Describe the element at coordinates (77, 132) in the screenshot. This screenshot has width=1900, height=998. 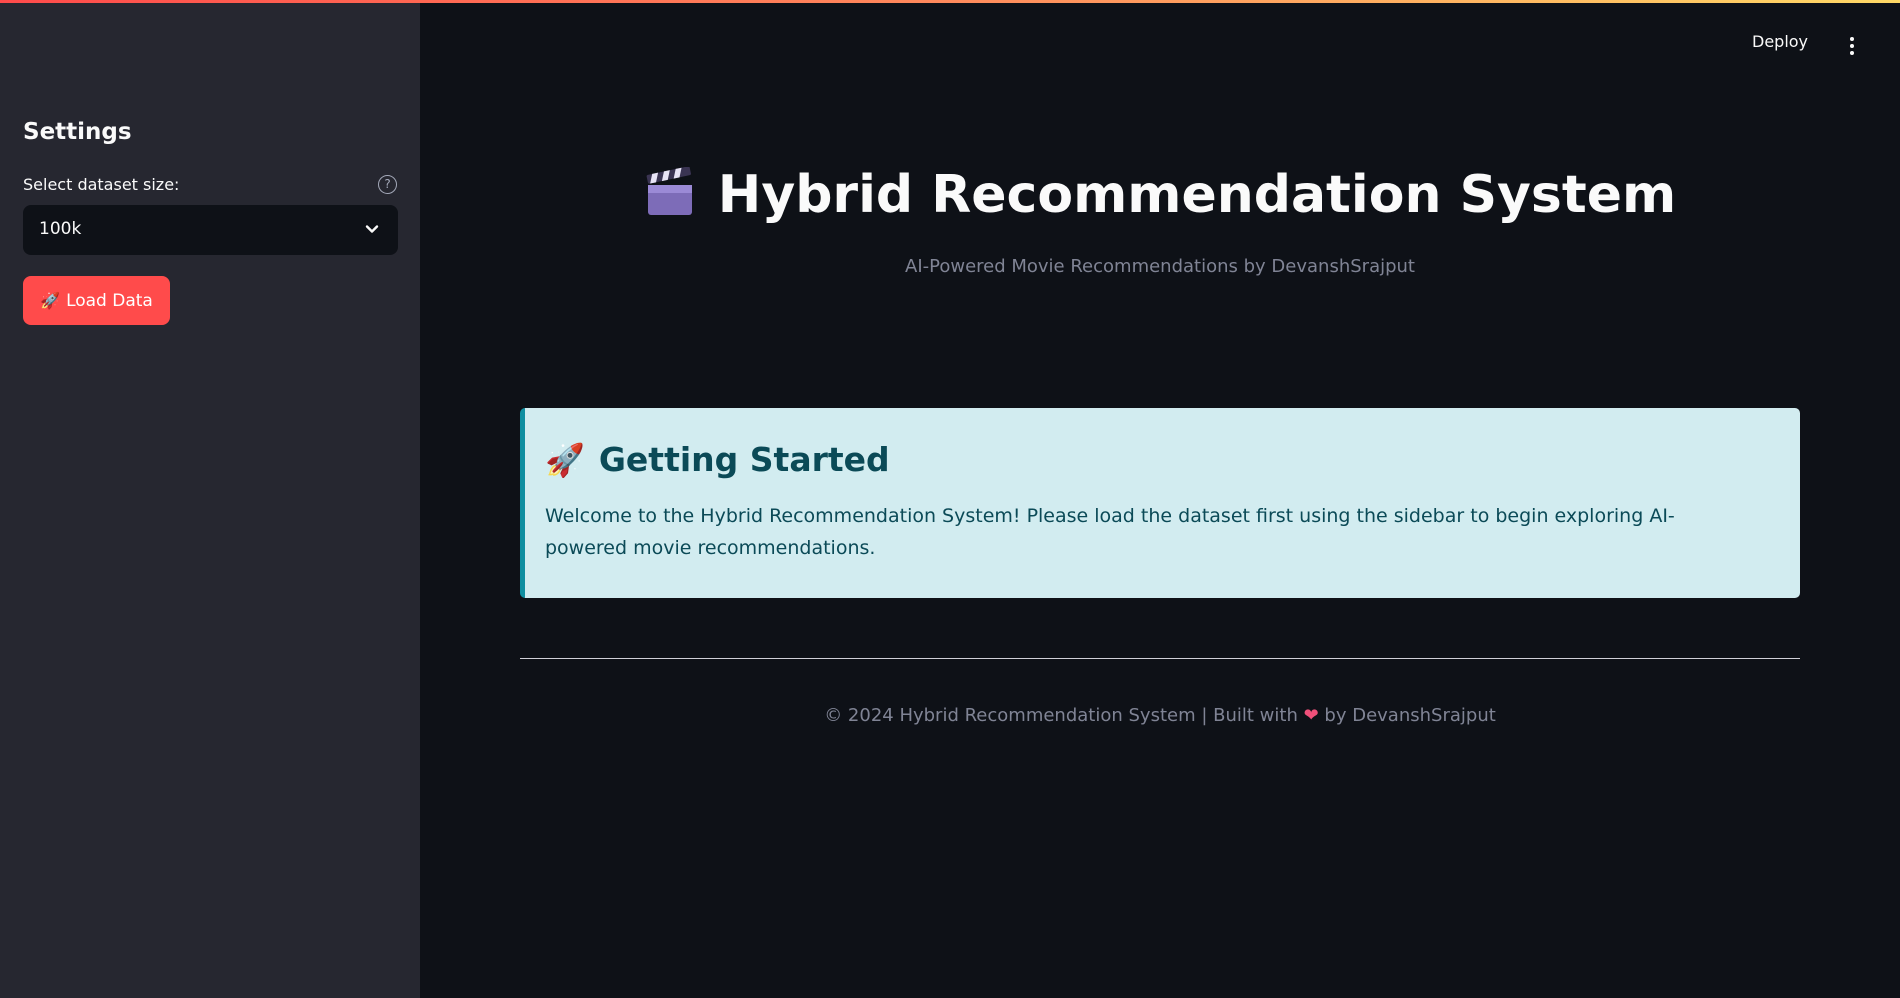
I see `sidebar-title: Settings` at that location.